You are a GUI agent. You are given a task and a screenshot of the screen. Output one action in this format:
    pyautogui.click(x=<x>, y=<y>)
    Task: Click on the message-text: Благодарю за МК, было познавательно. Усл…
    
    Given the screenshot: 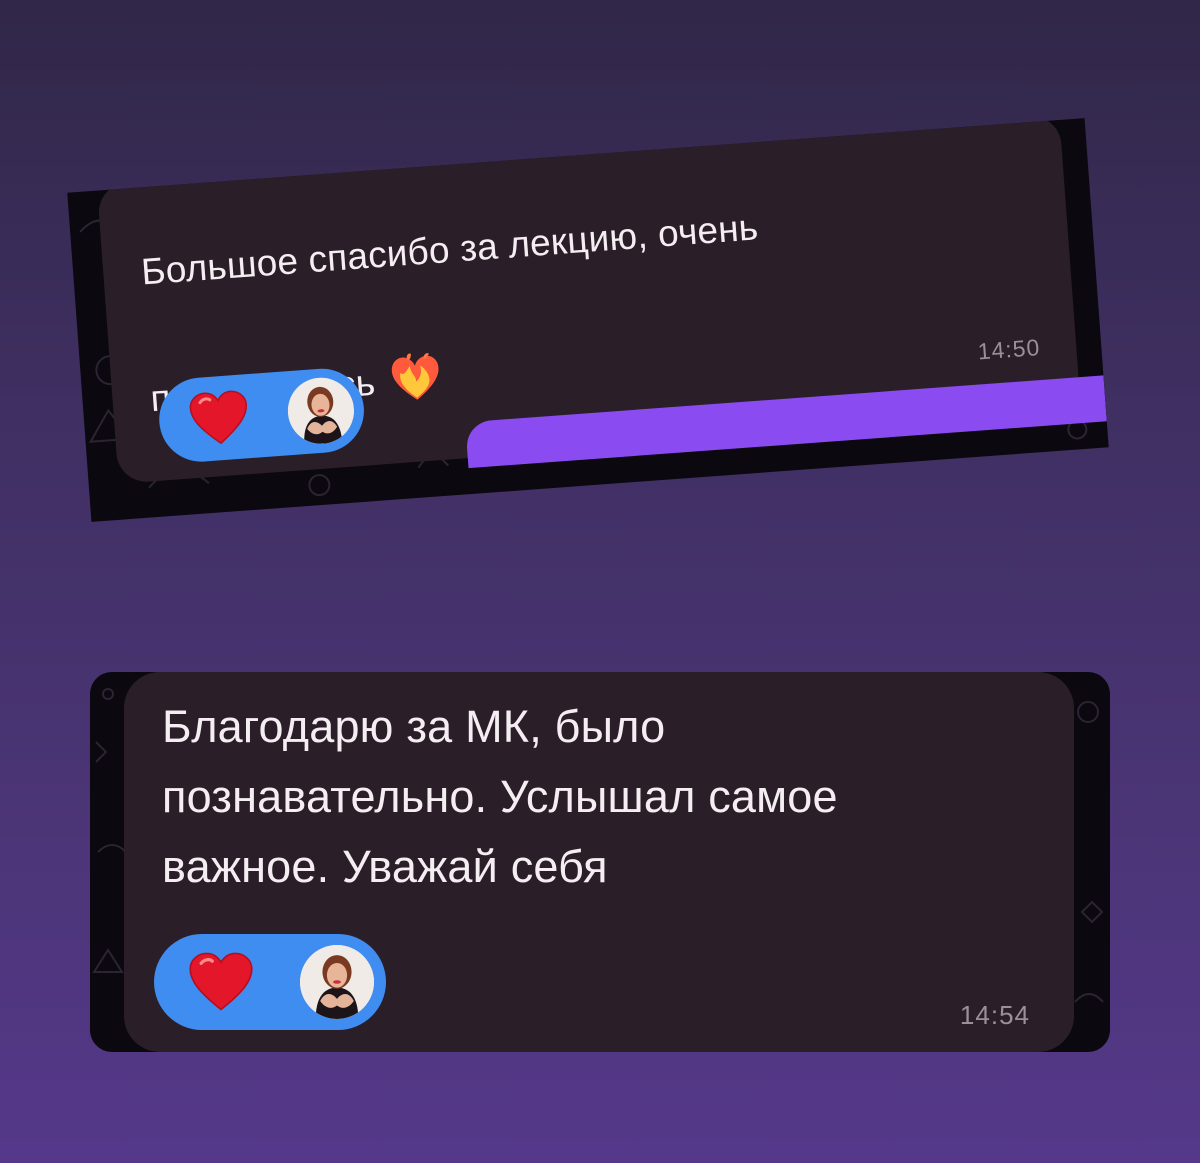 What is the action you would take?
    pyautogui.click(x=500, y=796)
    